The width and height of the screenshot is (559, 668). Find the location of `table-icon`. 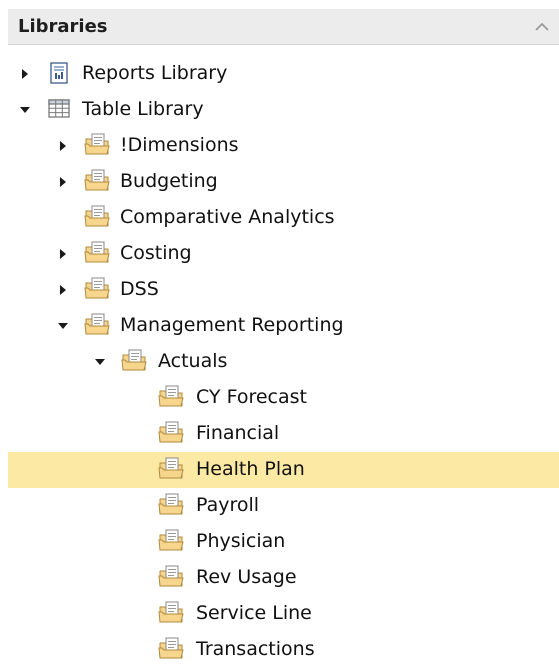

table-icon is located at coordinates (59, 109).